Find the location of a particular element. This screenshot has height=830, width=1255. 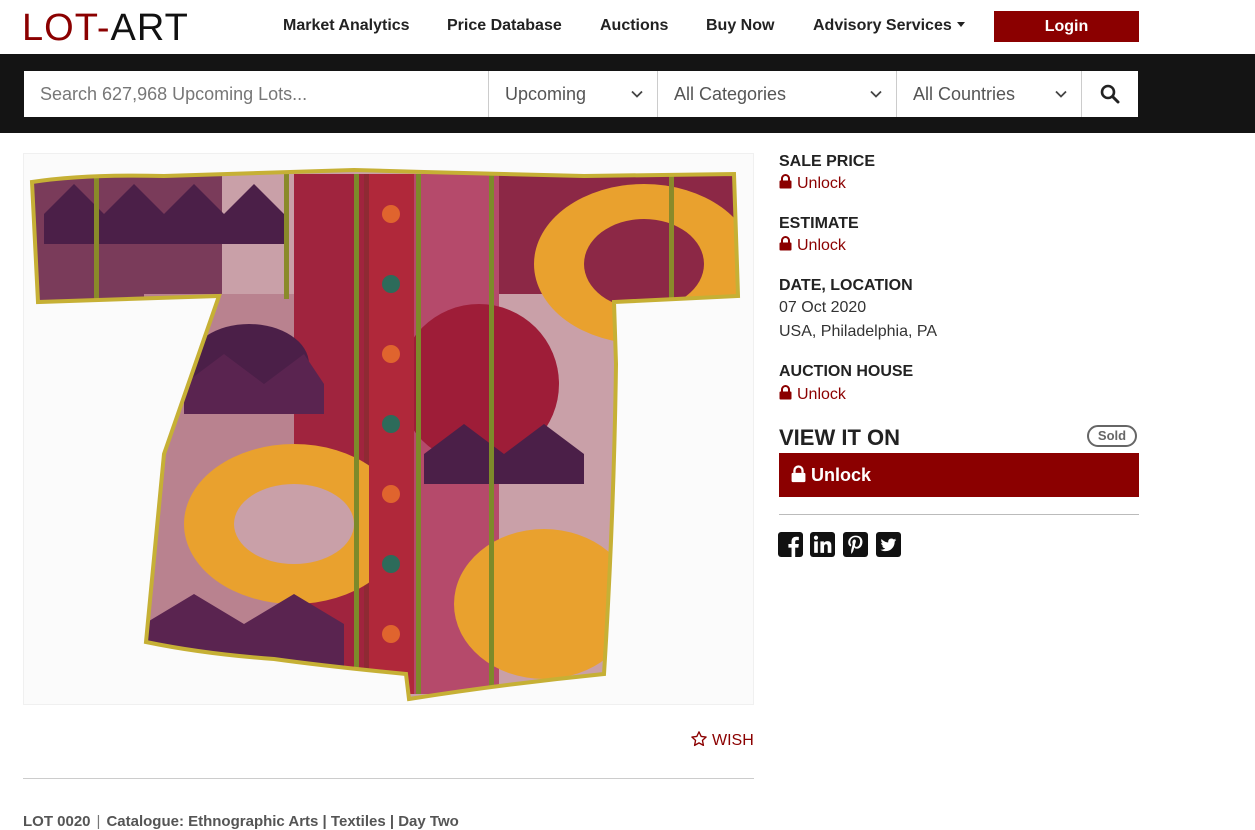

nav-advisory-services: Advisory Services is located at coordinates (889, 26).